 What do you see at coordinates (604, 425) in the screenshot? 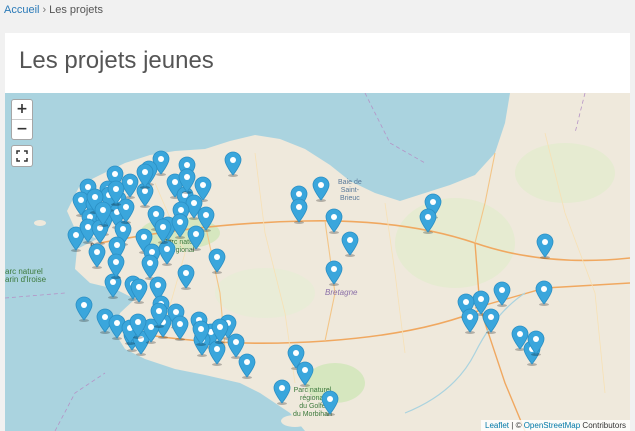
I see `attribution-suffix: Contributors` at bounding box center [604, 425].